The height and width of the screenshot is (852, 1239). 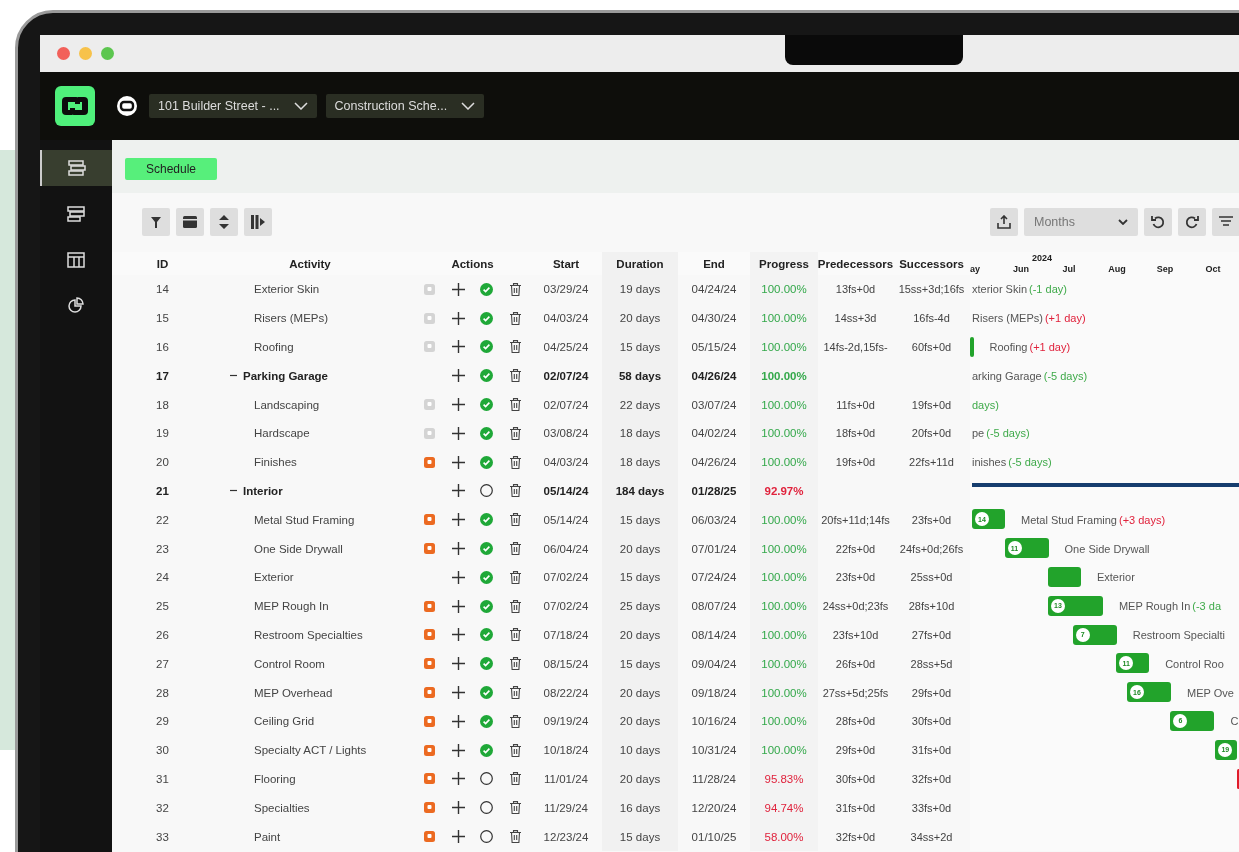 I want to click on export-button, so click(x=1004, y=222).